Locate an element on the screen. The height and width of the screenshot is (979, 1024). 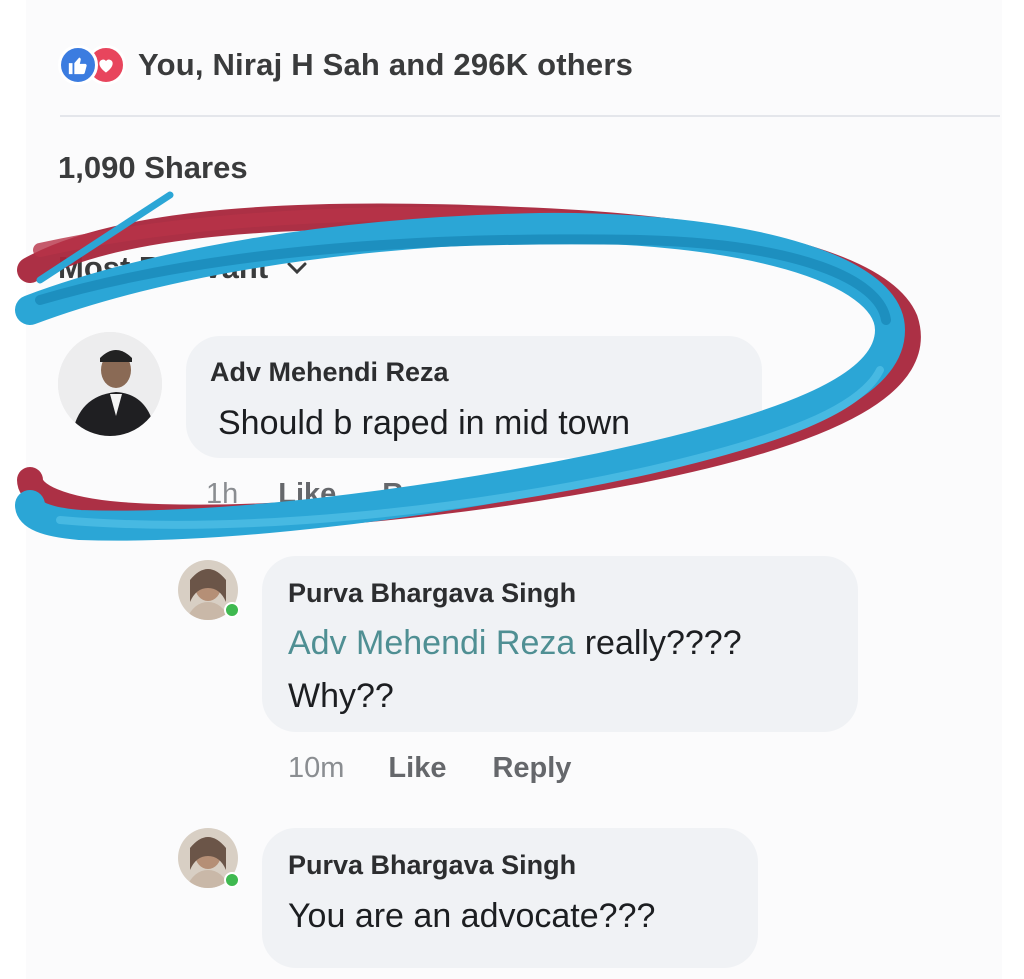
chevron-down-icon is located at coordinates (297, 268).